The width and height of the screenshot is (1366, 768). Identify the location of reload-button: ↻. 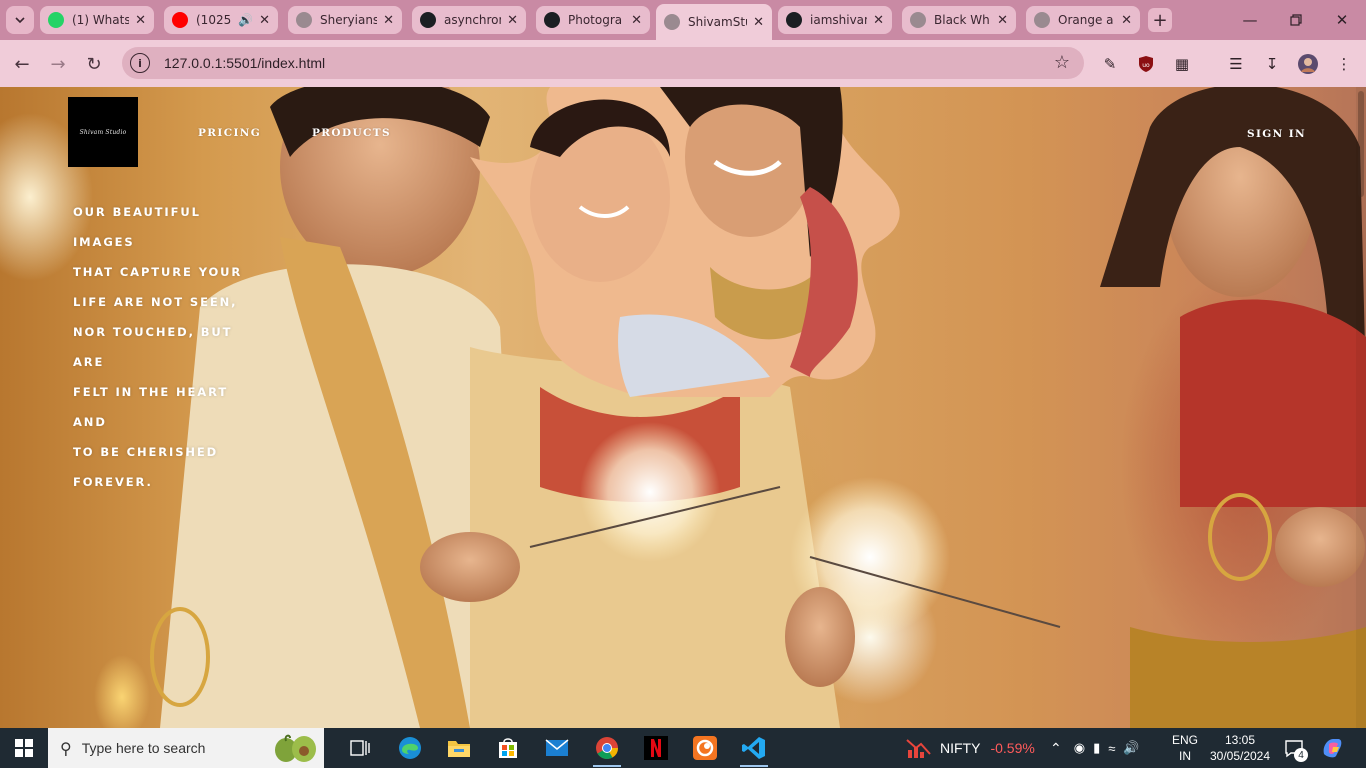
(94, 64).